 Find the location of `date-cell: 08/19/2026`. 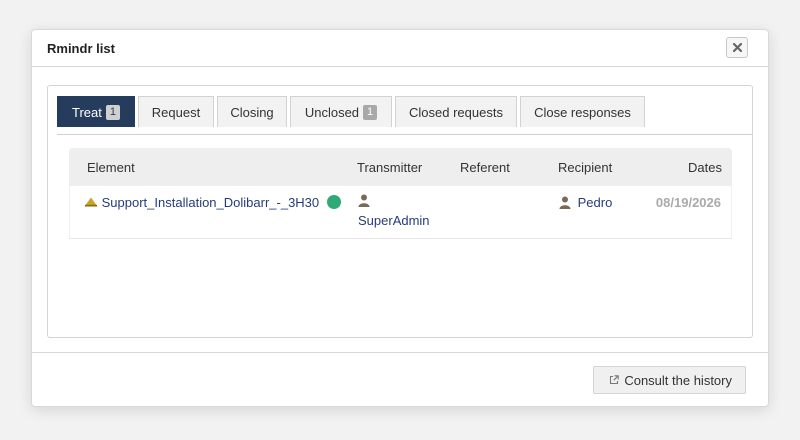

date-cell: 08/19/2026 is located at coordinates (688, 202).